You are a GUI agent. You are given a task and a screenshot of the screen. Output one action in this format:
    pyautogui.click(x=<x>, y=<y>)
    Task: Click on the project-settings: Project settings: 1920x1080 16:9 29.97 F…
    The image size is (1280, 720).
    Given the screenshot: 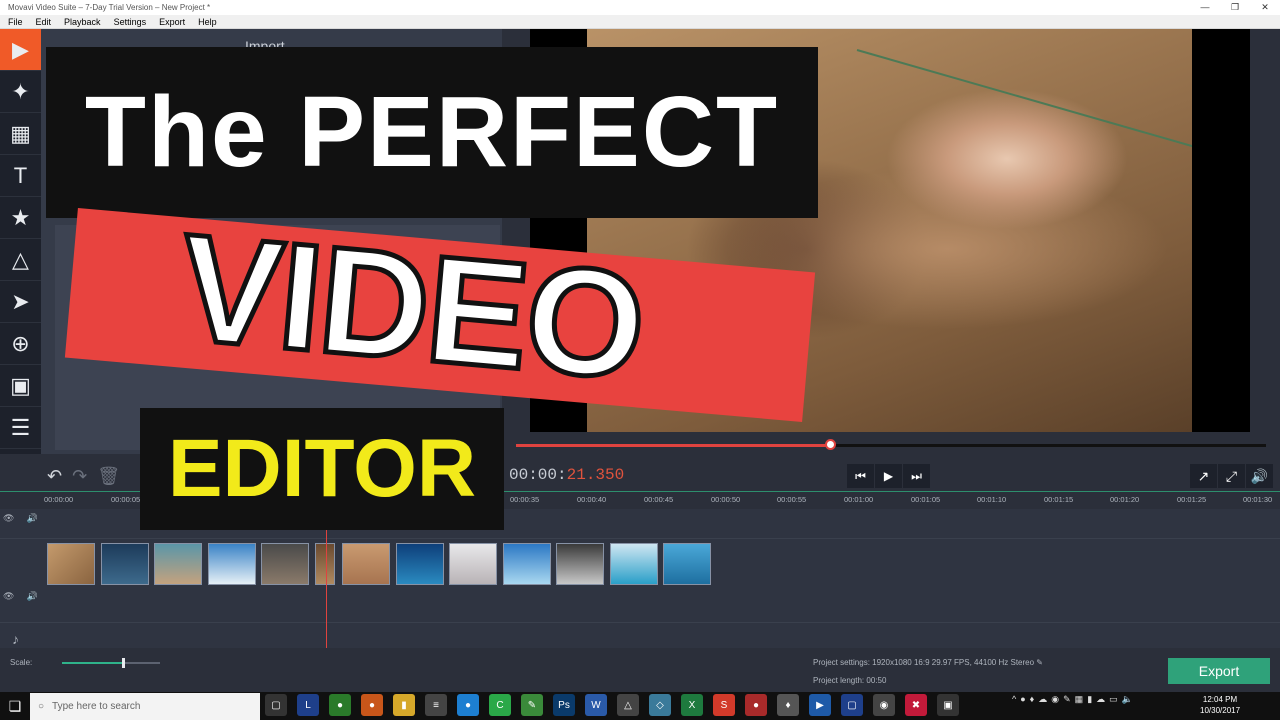 What is the action you would take?
    pyautogui.click(x=928, y=662)
    